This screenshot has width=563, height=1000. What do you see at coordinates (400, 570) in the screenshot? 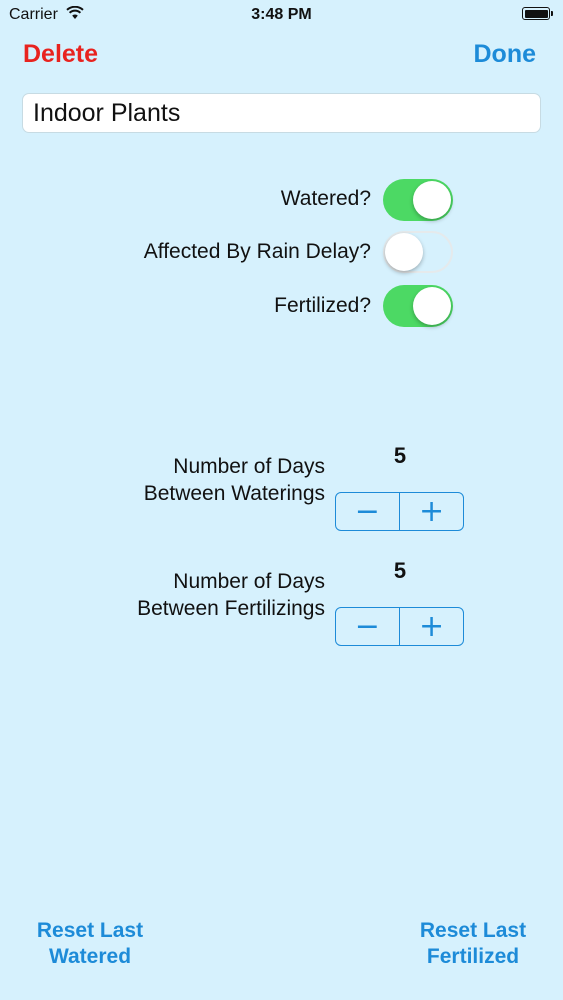
I see `fertilizings-value: 5` at bounding box center [400, 570].